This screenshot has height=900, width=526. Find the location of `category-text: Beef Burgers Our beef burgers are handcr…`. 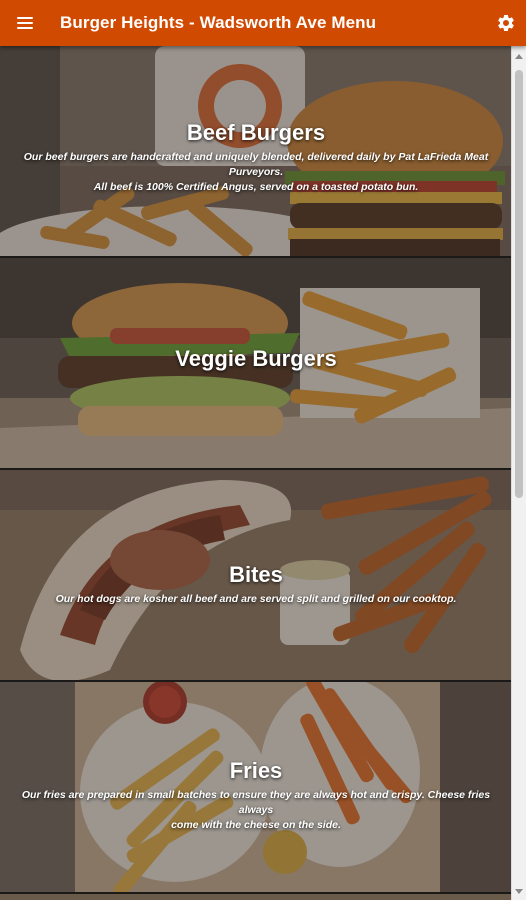

category-text: Beef Burgers Our beef burgers are handcr… is located at coordinates (256, 157).